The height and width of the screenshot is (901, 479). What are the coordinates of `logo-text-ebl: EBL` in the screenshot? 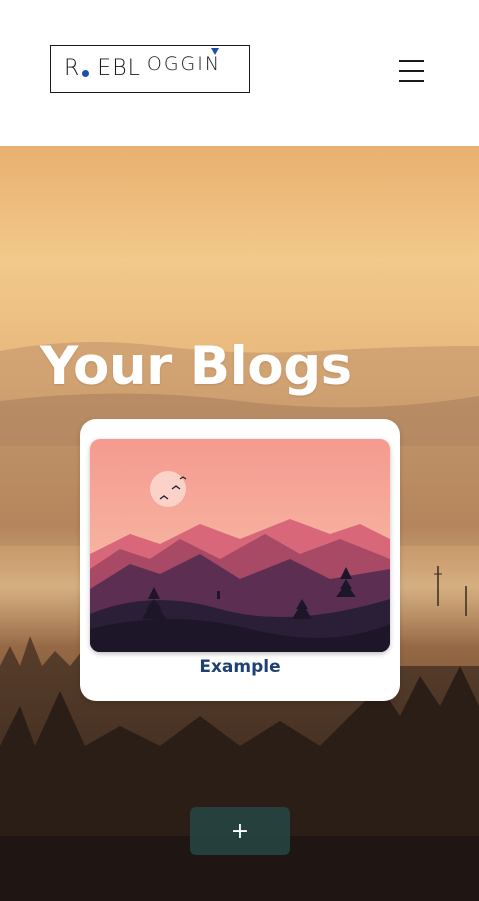 It's located at (119, 68).